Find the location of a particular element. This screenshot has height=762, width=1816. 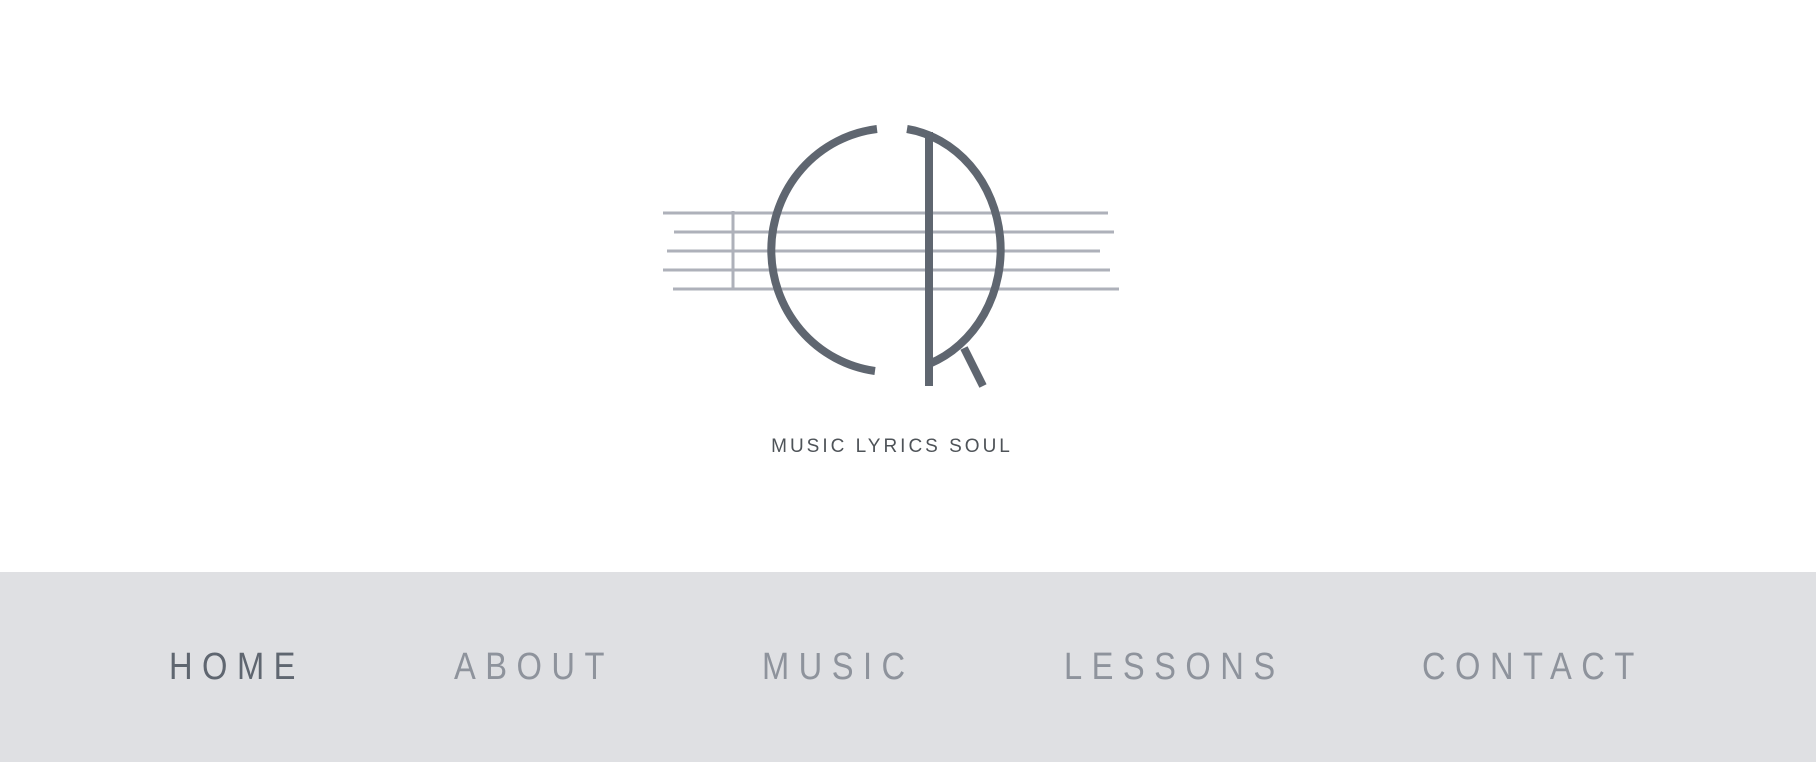

music-staff-lines is located at coordinates (891, 251).